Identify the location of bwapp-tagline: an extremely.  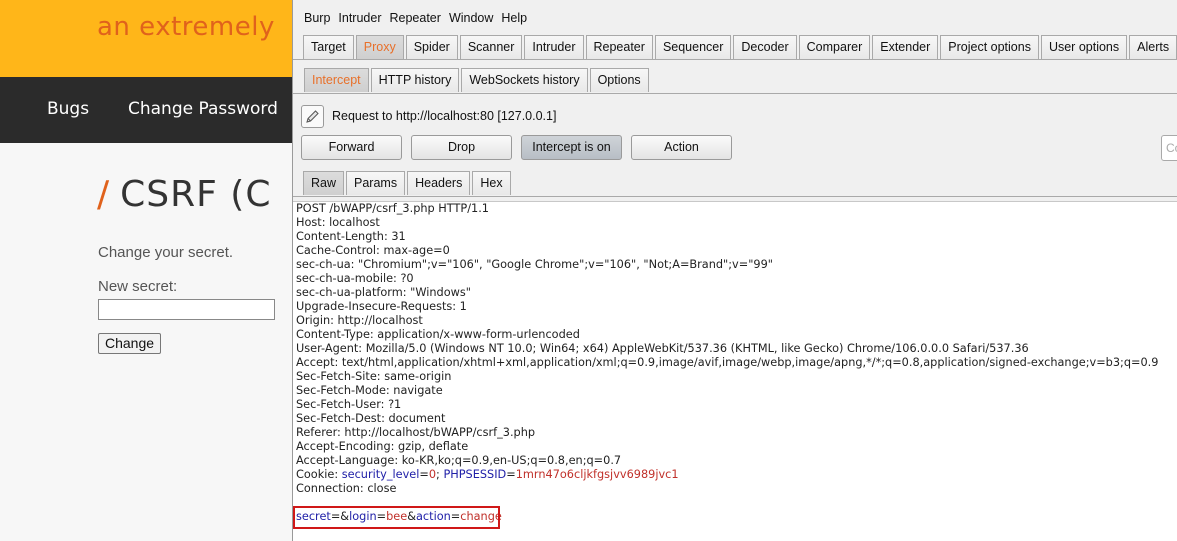
(186, 27).